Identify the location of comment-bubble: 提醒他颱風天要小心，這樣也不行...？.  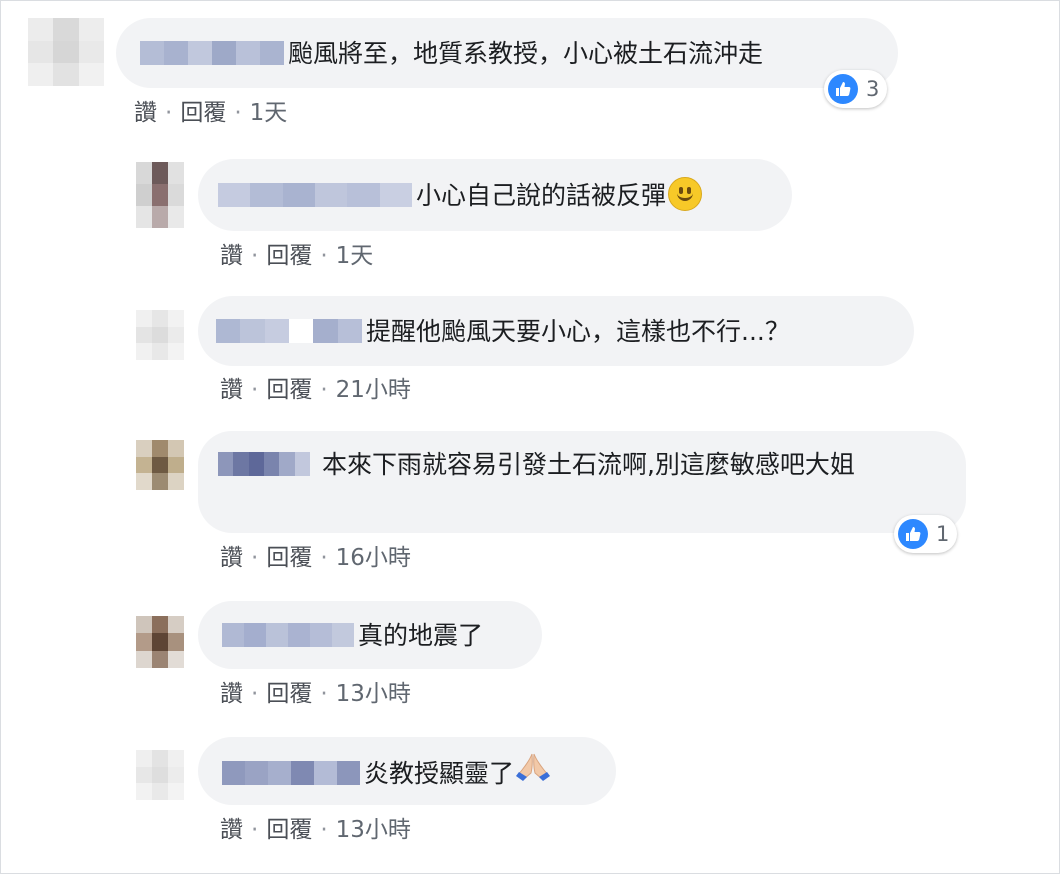
(556, 331).